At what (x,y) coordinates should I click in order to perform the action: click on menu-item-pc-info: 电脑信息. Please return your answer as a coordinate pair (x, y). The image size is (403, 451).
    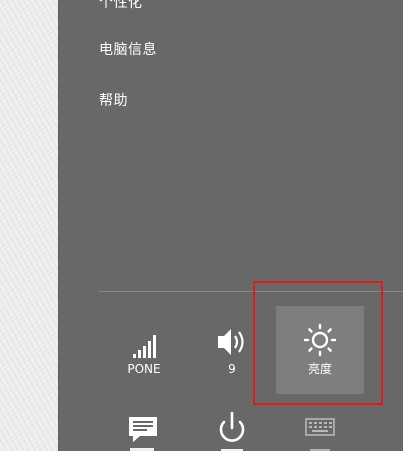
    Looking at the image, I should click on (128, 50).